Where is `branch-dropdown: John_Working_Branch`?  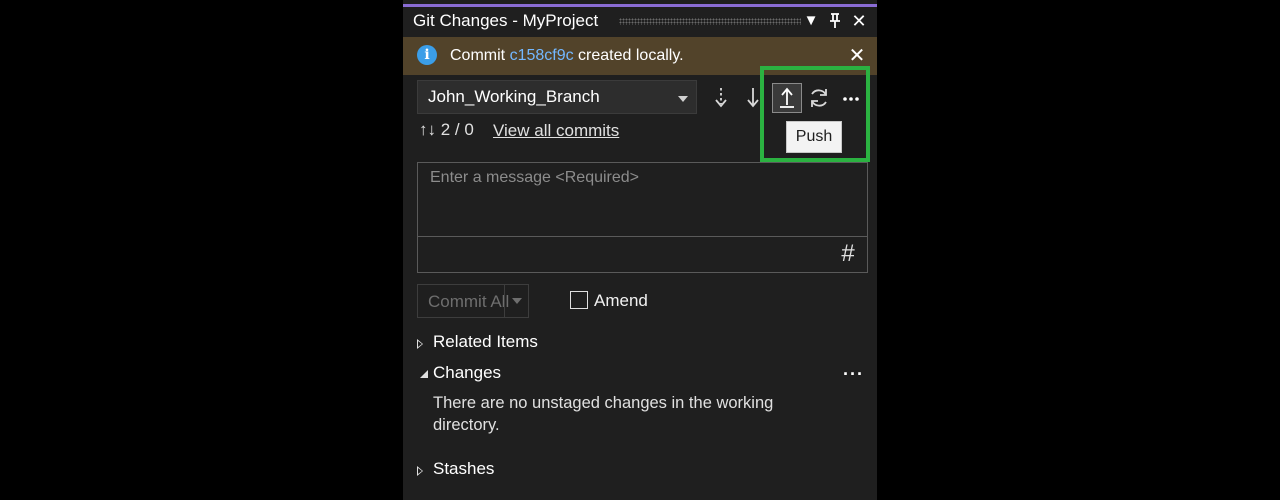
branch-dropdown: John_Working_Branch is located at coordinates (557, 97).